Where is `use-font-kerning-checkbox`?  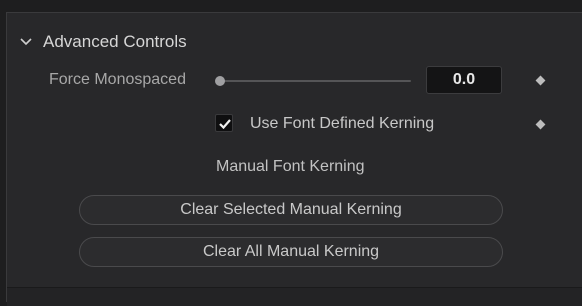
use-font-kerning-checkbox is located at coordinates (224, 123).